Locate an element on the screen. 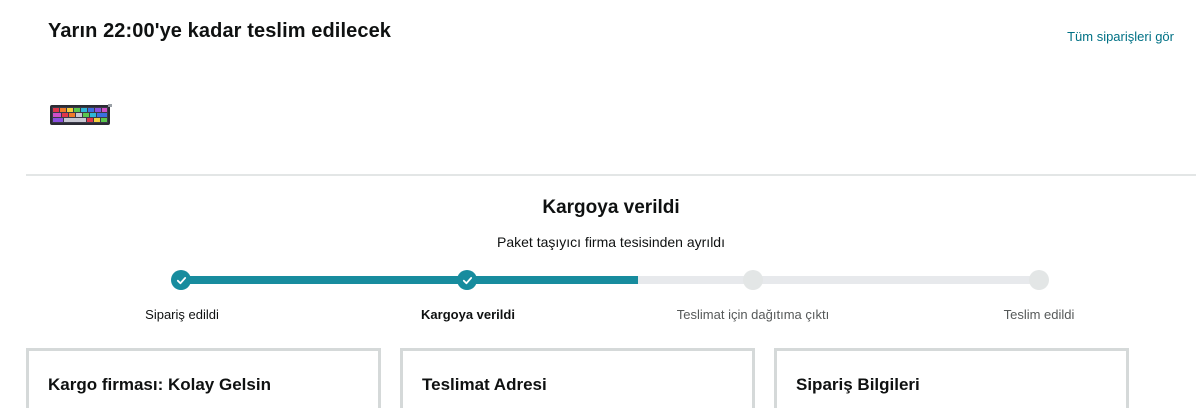 This screenshot has height=408, width=1198. step-label-shipped: Kargoya verildi is located at coordinates (468, 314).